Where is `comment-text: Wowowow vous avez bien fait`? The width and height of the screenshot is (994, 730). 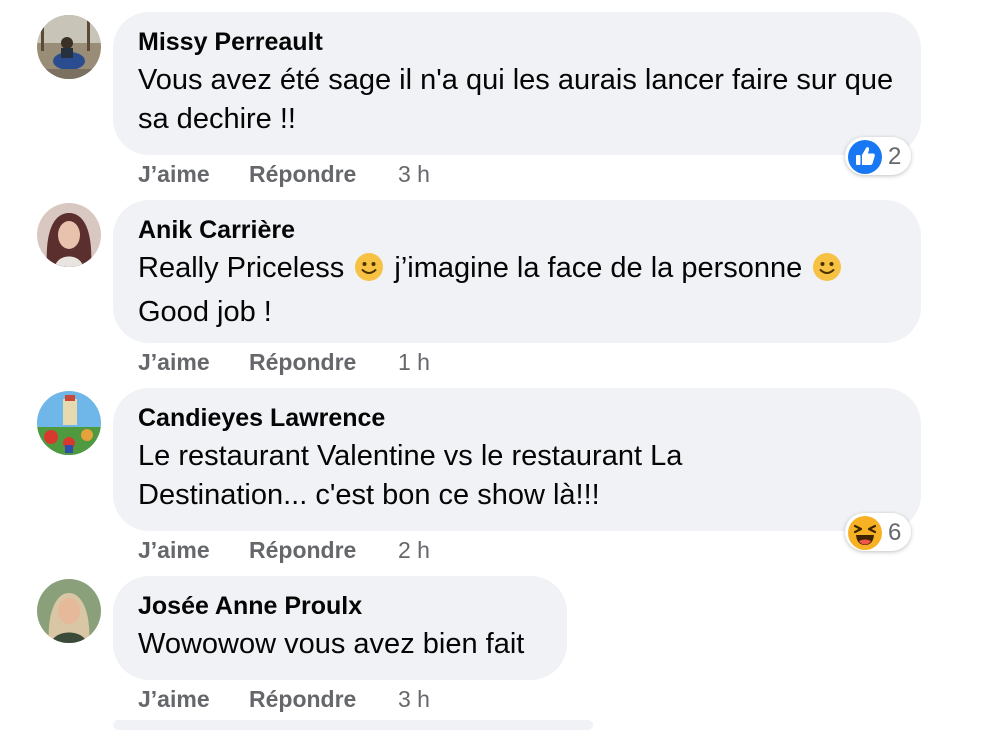 comment-text: Wowowow vous avez bien fait is located at coordinates (331, 644).